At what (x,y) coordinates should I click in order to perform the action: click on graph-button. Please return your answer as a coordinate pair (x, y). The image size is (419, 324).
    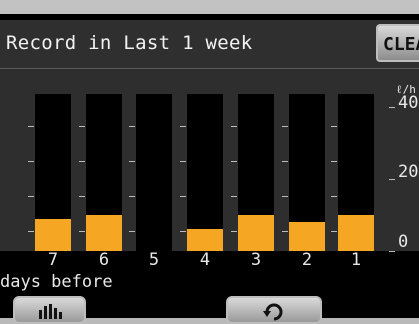
    Looking at the image, I should click on (49, 310).